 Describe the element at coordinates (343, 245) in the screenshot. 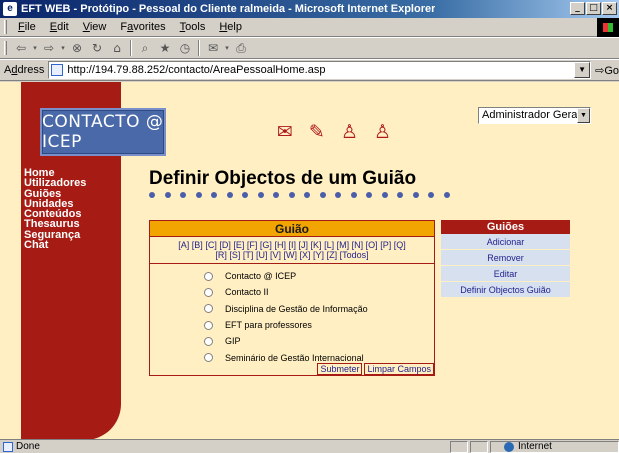

I see `alphabet-link: [M]` at that location.